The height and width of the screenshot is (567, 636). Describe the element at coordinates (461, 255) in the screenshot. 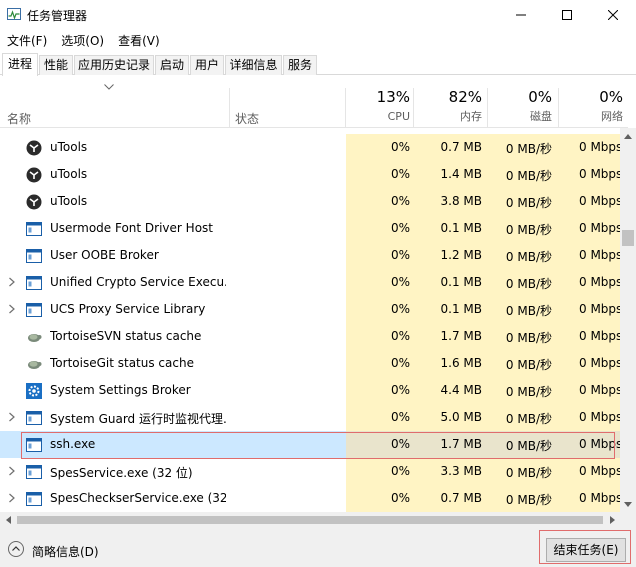

I see `memory-value: 1.2 MB` at that location.